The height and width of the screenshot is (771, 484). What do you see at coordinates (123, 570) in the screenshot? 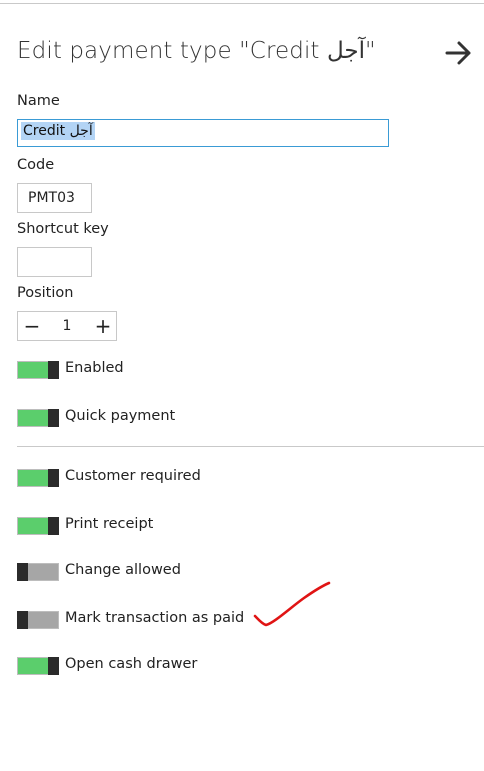
I see `change-allowed-label: Change allowed` at bounding box center [123, 570].